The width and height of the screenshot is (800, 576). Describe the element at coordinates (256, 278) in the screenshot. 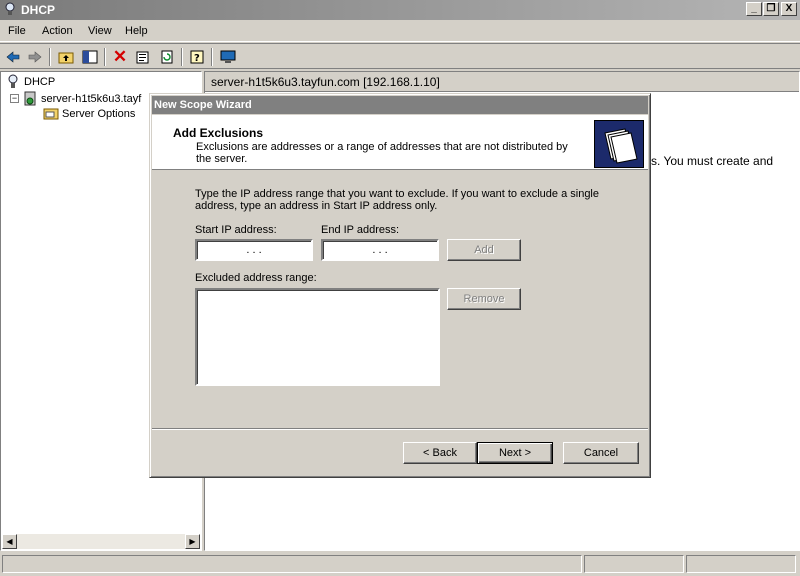

I see `excluded-range-label: Excluded address range:` at that location.